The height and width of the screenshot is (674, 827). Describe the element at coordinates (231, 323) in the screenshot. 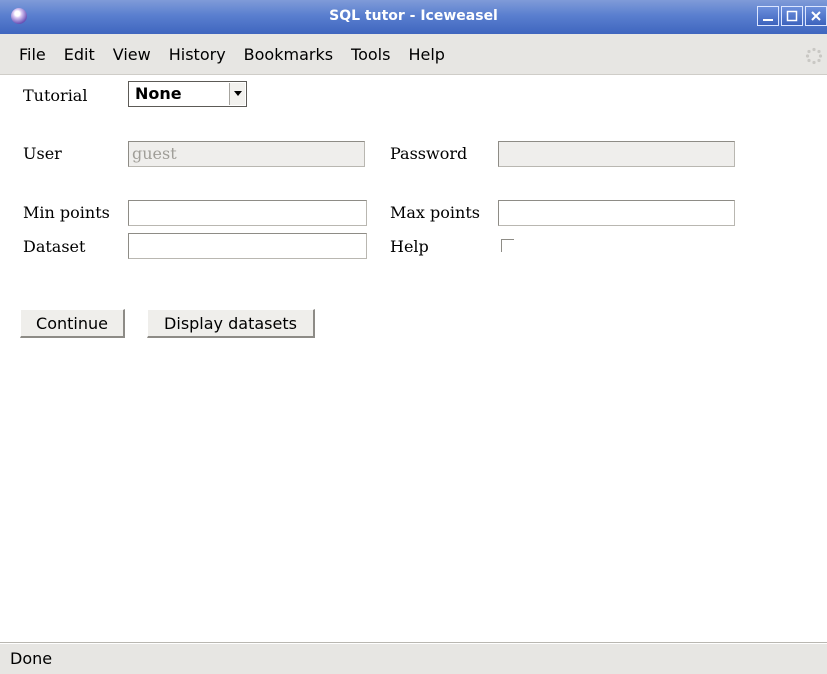

I see `display-datasets-button: Display datasets` at that location.